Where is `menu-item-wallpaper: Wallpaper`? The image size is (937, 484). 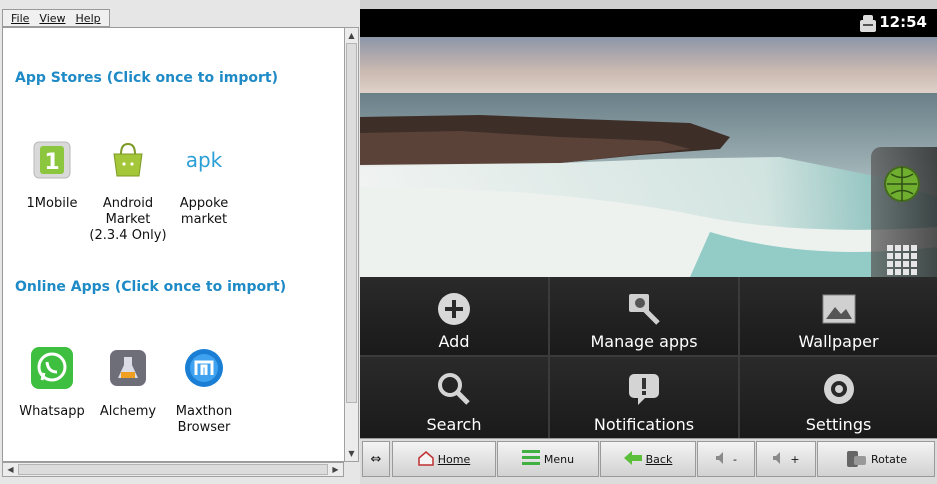 menu-item-wallpaper: Wallpaper is located at coordinates (838, 317).